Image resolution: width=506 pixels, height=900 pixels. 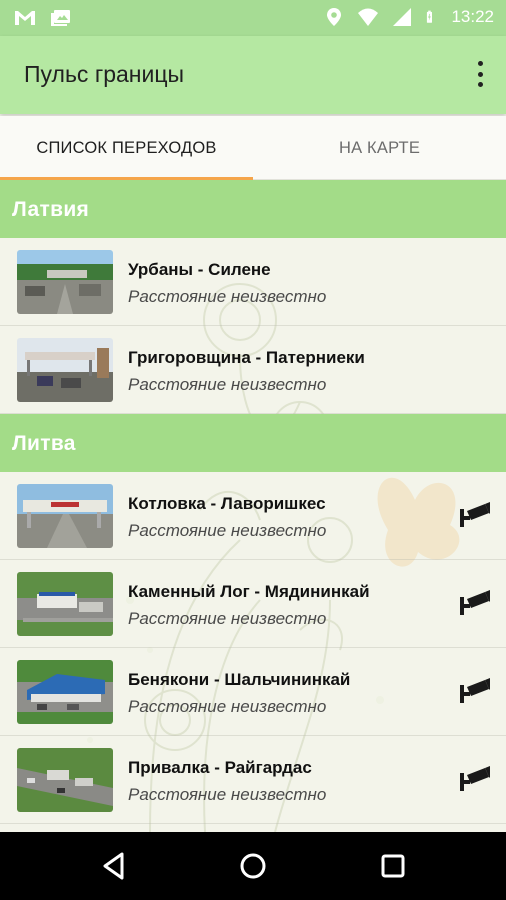 I want to click on photo-icon, so click(x=60, y=18).